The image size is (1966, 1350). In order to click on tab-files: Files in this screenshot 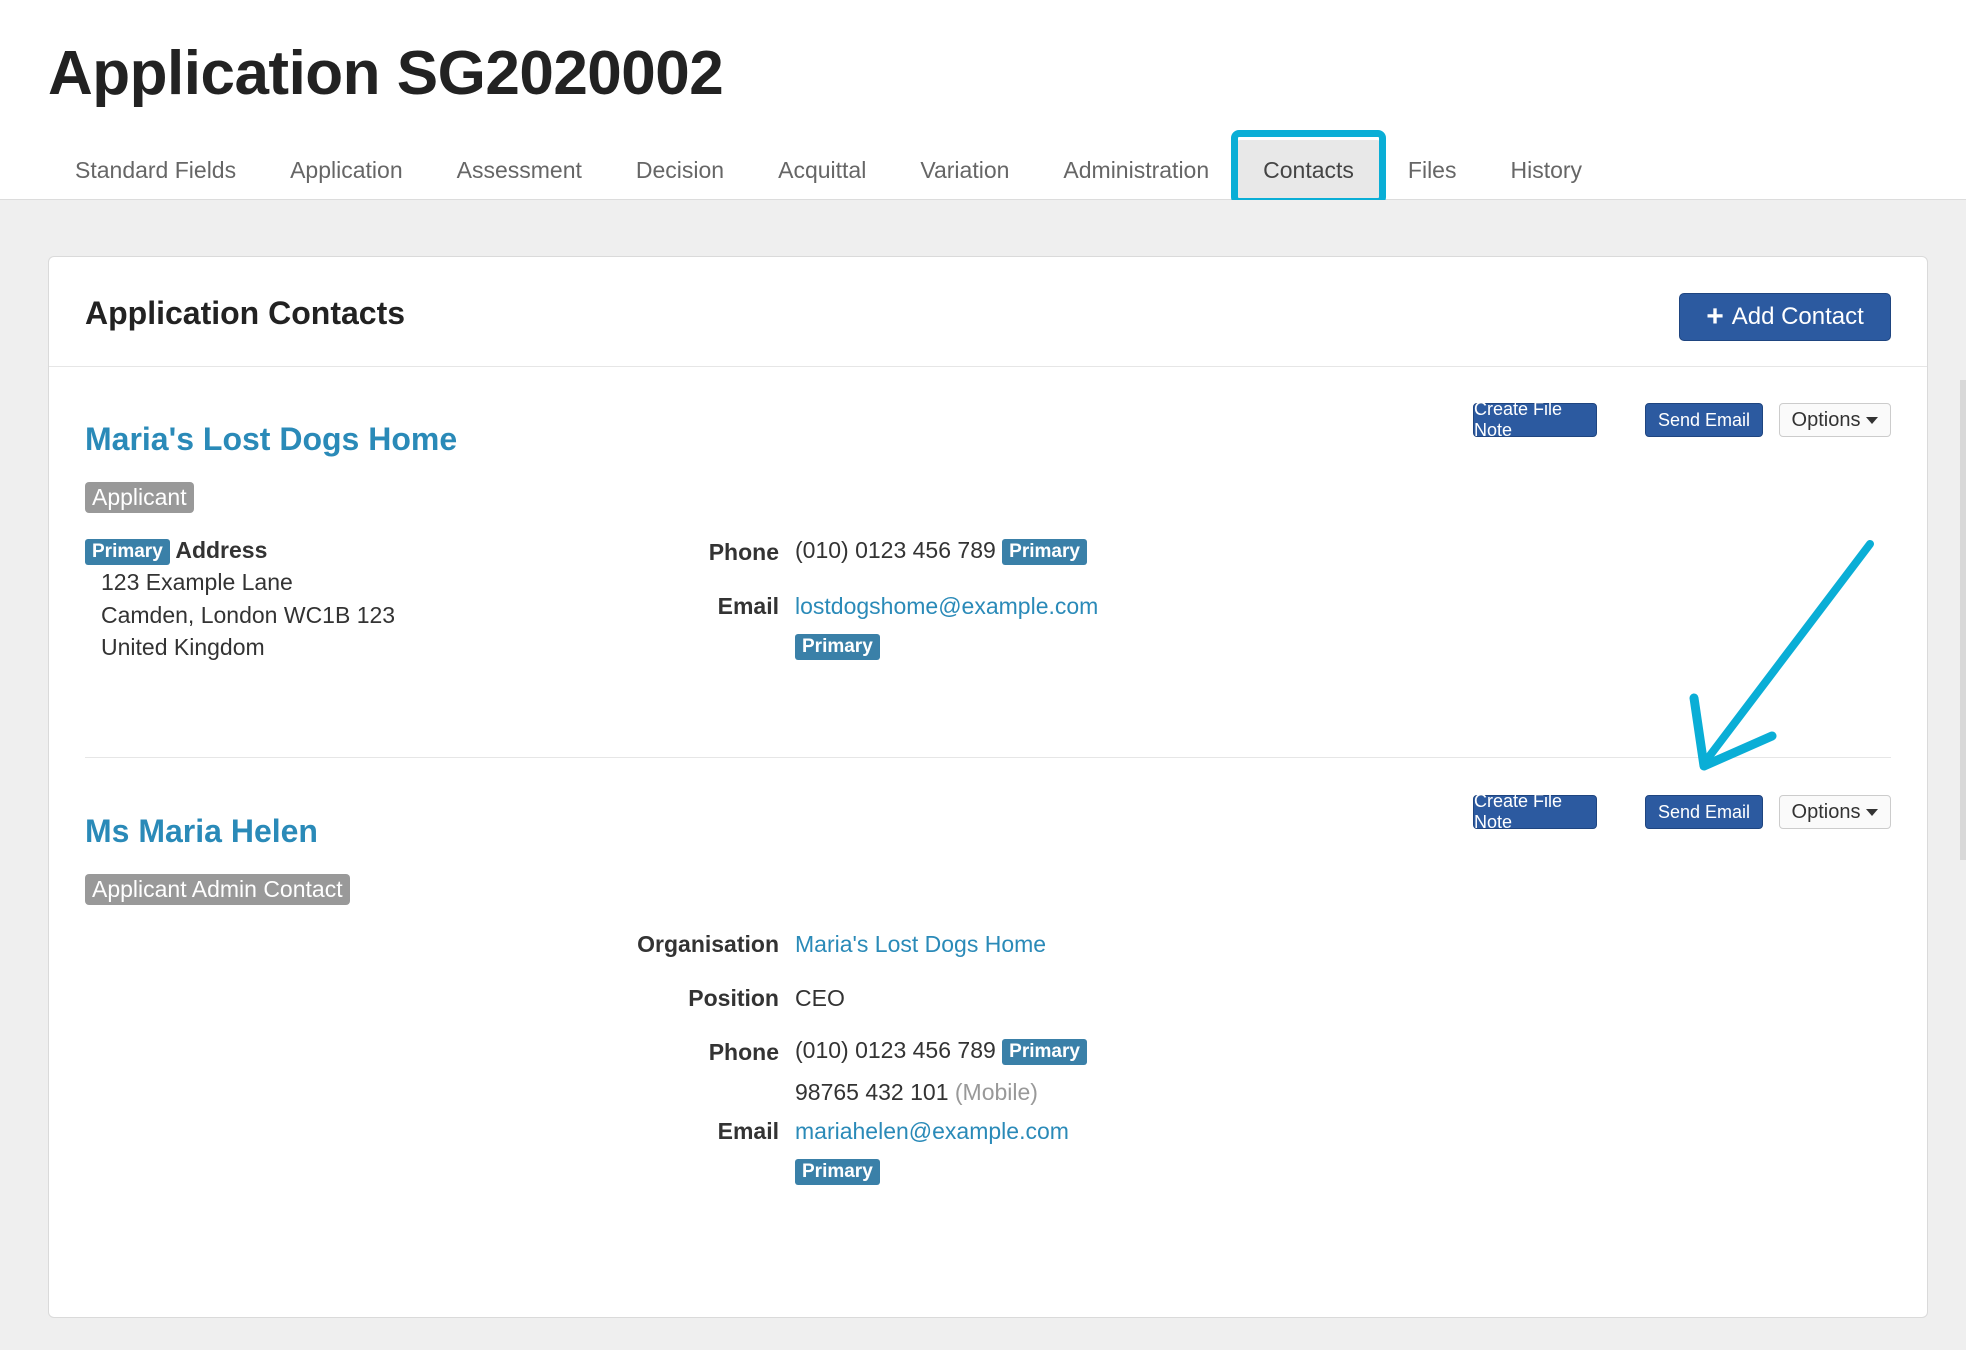, I will do `click(1432, 170)`.